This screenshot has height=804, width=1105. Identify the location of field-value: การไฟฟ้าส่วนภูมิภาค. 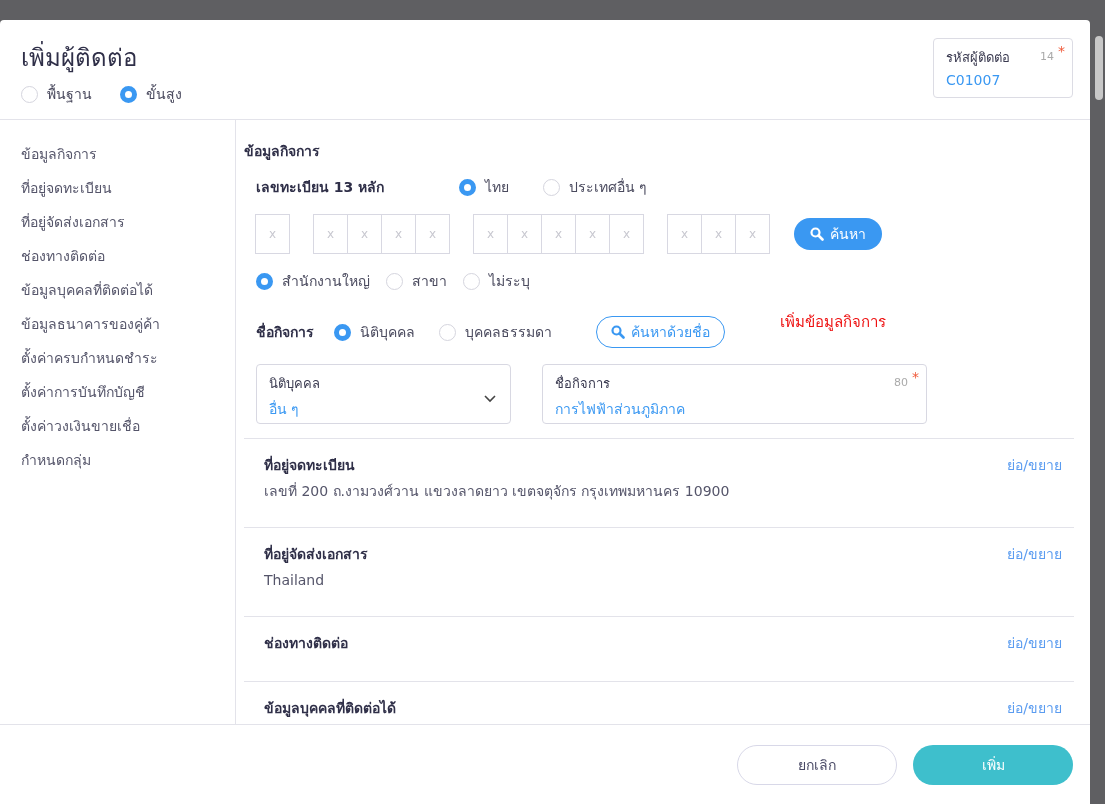
(620, 410).